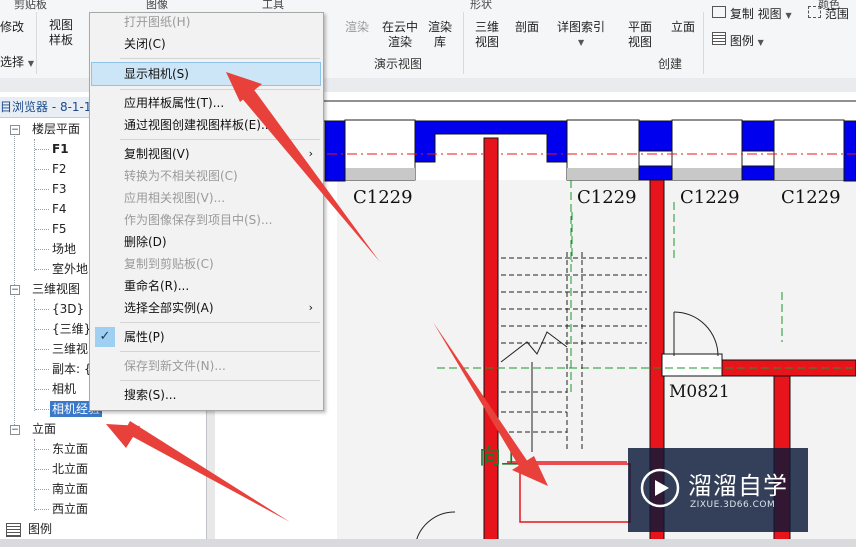 The image size is (856, 547). Describe the element at coordinates (660, 488) in the screenshot. I see `play-logo-icon` at that location.